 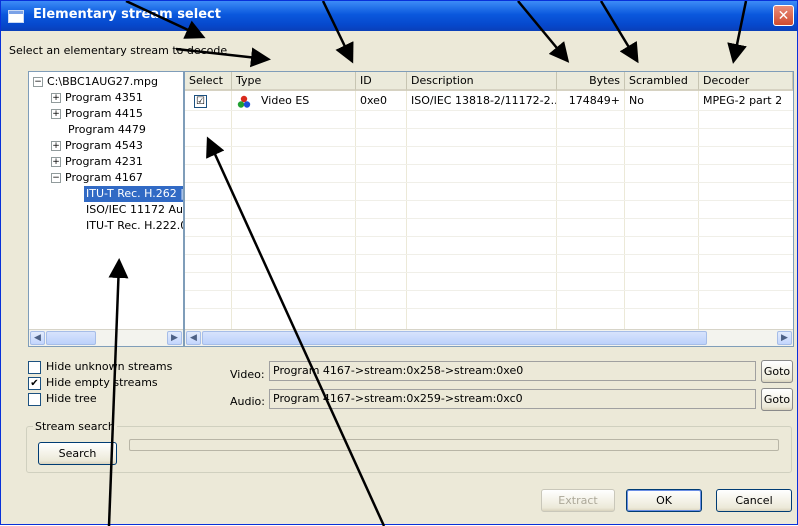 What do you see at coordinates (737, 32) in the screenshot?
I see `arrow-to-decoder-column` at bounding box center [737, 32].